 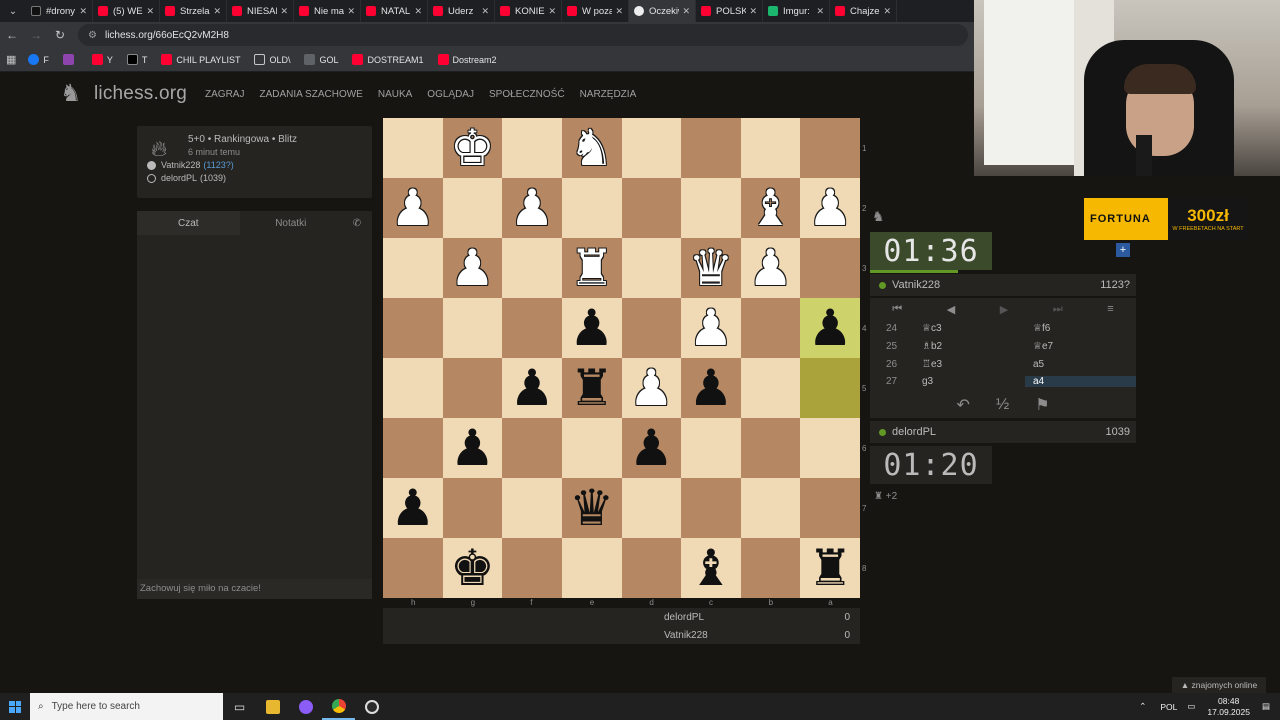 What do you see at coordinates (527, 94) in the screenshot?
I see `site-menu-item: SPOŁECZNOŚĆ` at bounding box center [527, 94].